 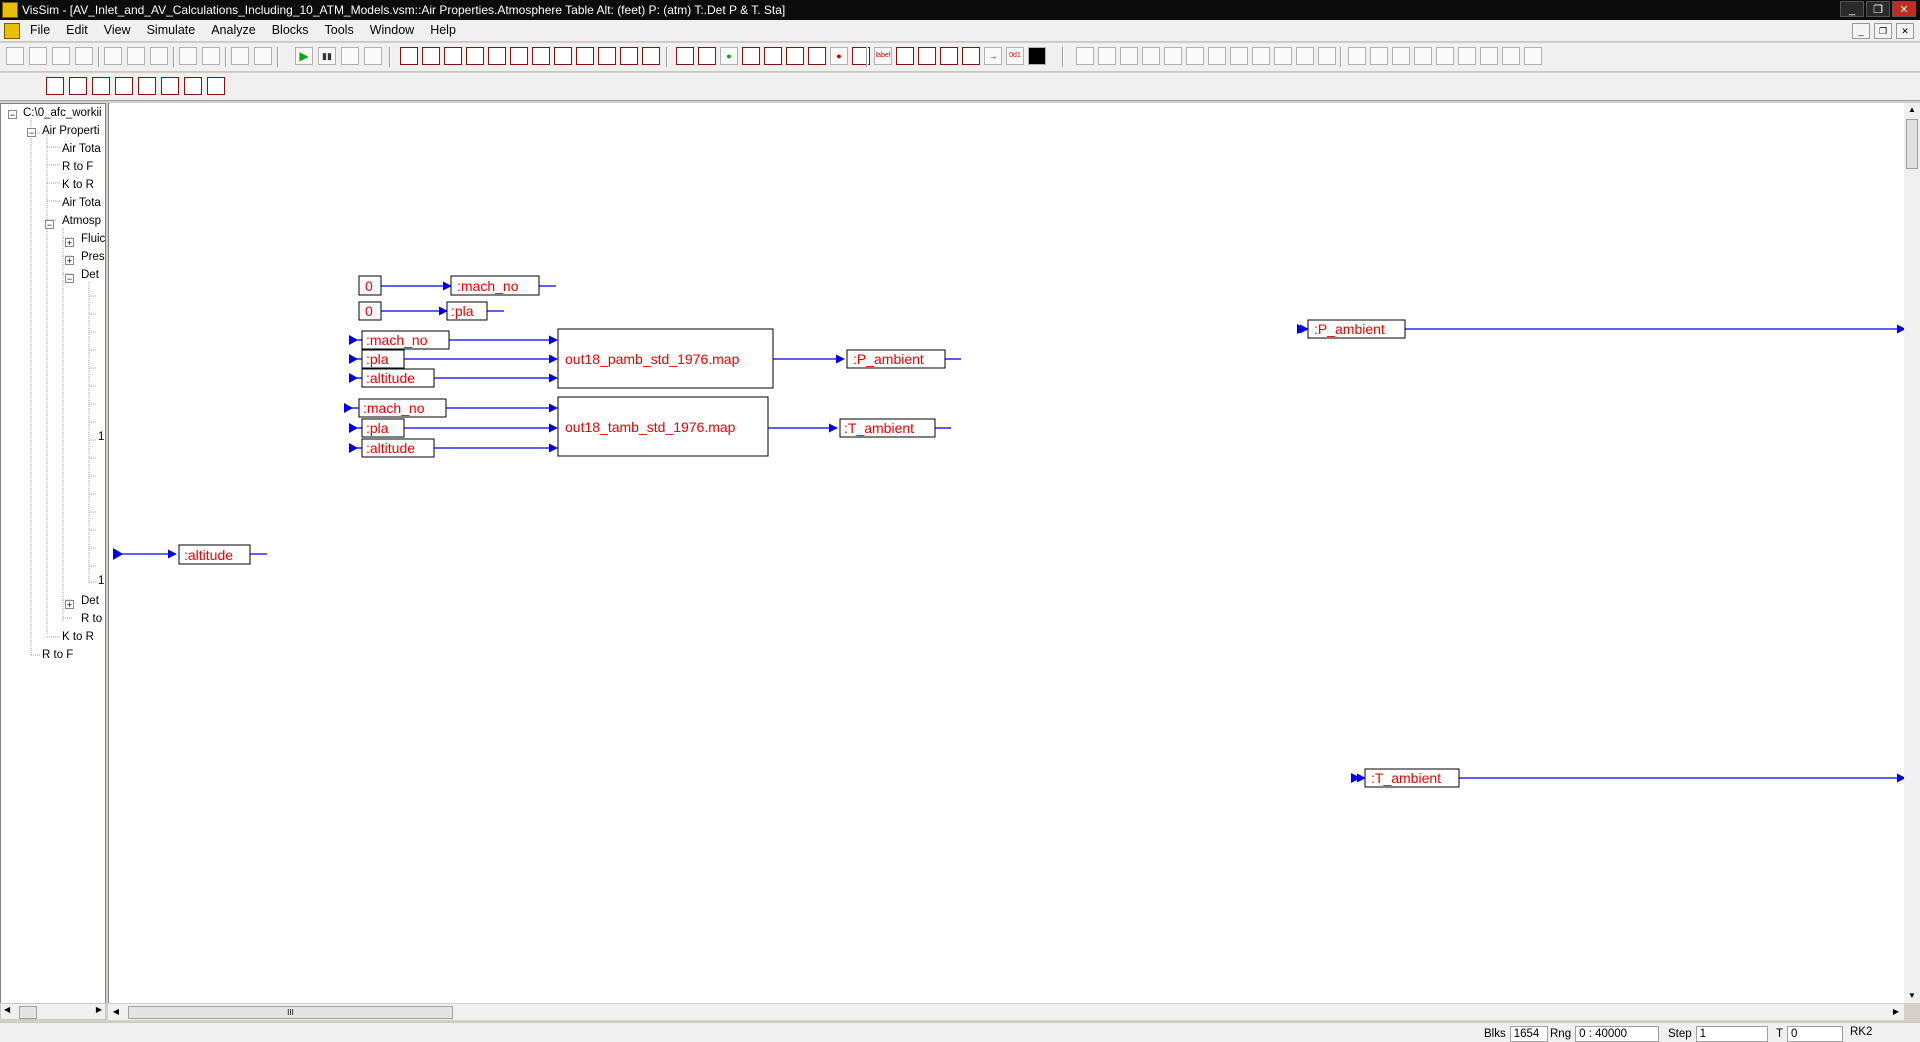 I want to click on remove-connector-icon, so click(x=211, y=56).